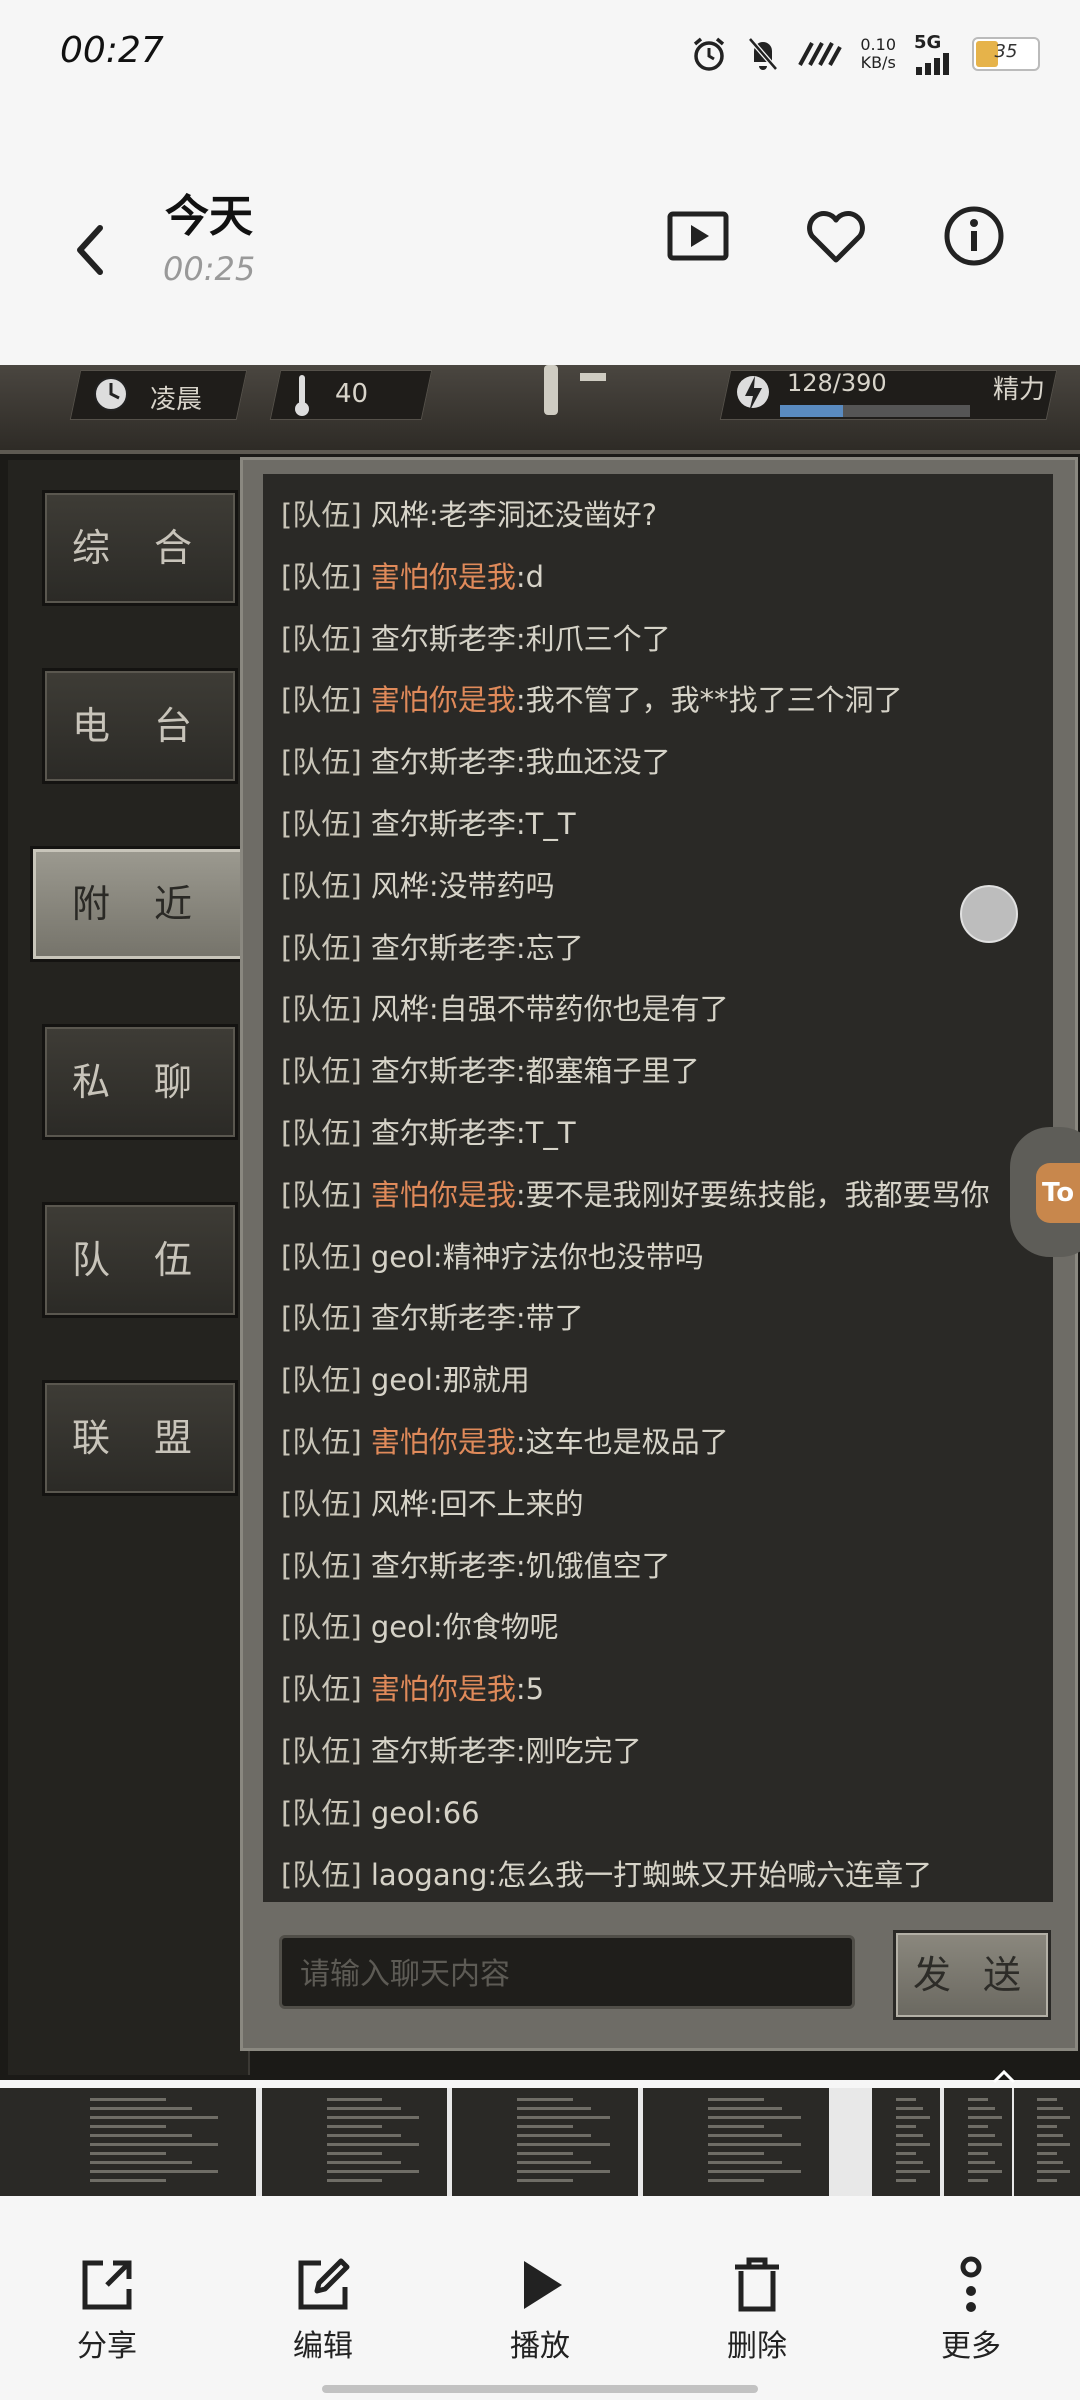 This screenshot has height=2400, width=1080. I want to click on battery-icon: 35, so click(1006, 53).